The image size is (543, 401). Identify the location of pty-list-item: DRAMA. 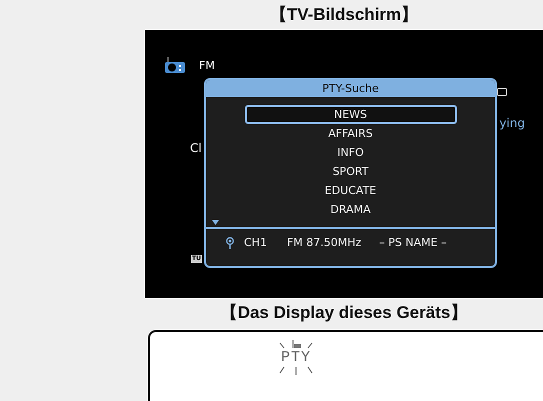
(350, 209).